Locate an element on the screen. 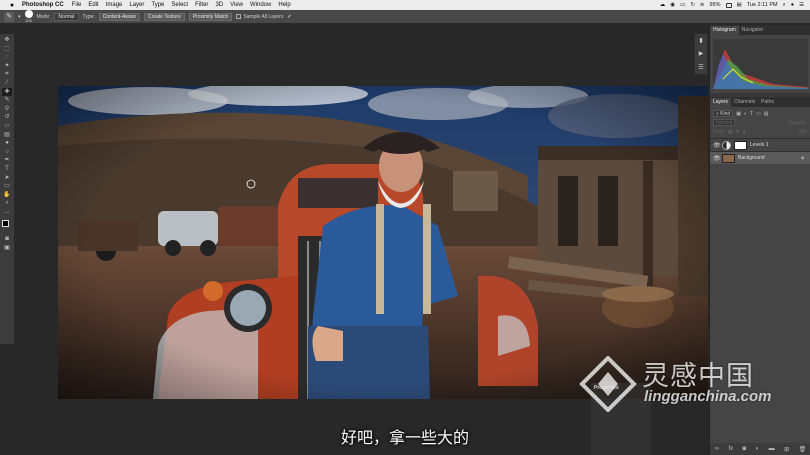 The width and height of the screenshot is (810, 455). layer-mask-thumbnail is located at coordinates (740, 145).